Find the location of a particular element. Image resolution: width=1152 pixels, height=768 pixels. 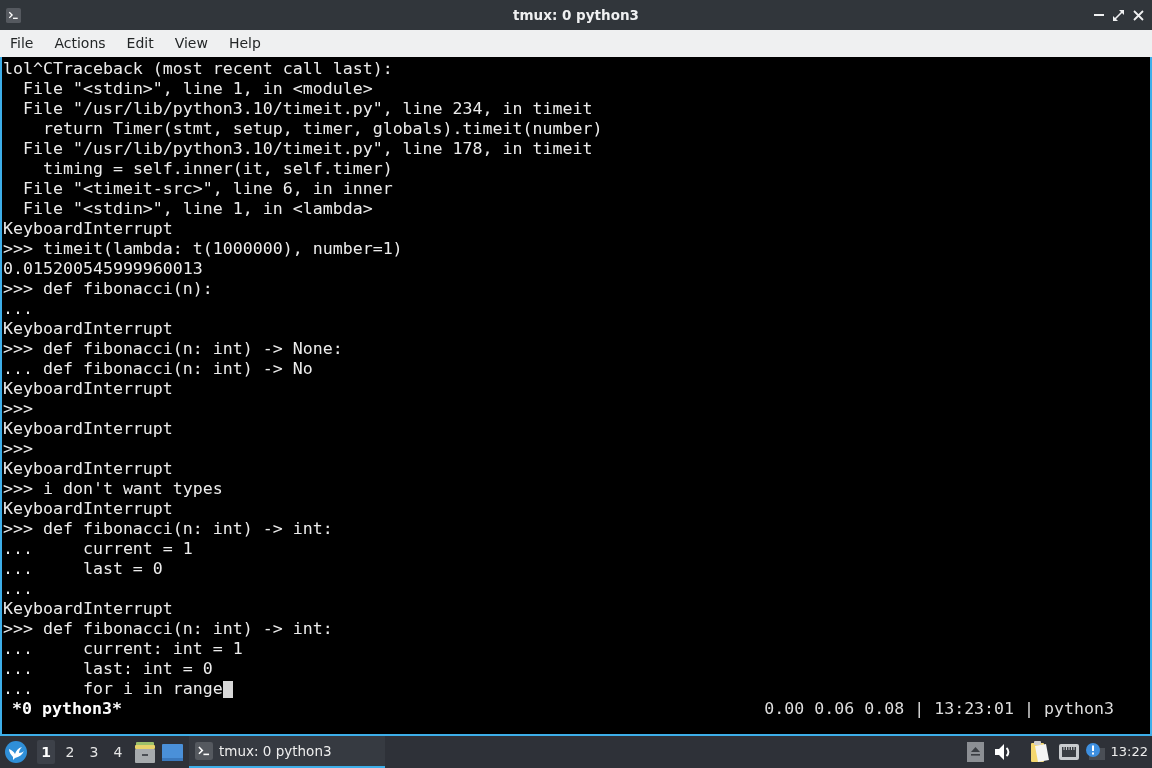

terminal-line: ... current = 1 is located at coordinates (98, 549).